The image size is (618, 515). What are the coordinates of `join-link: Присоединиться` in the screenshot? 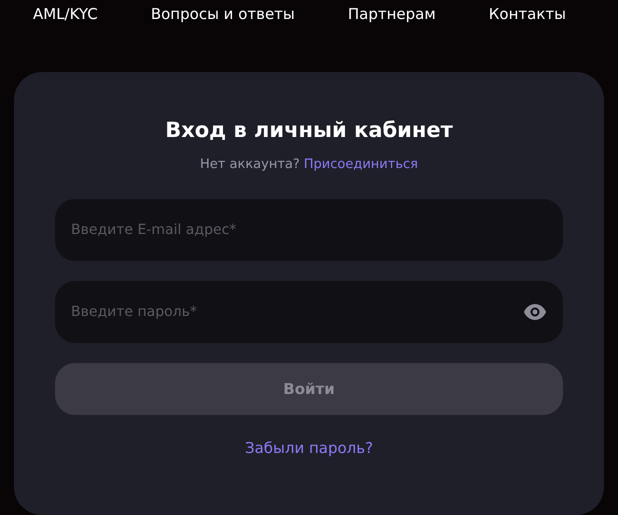 It's located at (361, 165).